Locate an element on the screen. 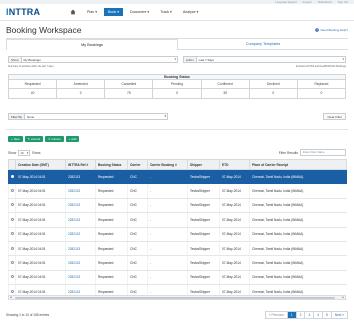  nav-book: Book ▾ is located at coordinates (113, 12).